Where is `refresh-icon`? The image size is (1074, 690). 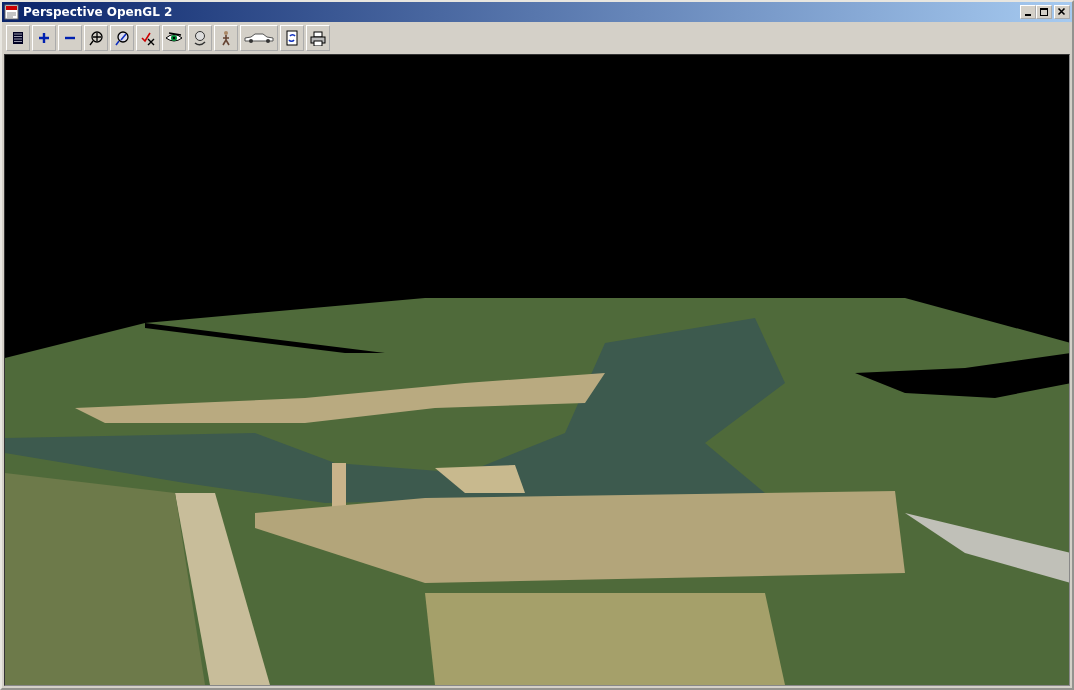
refresh-icon is located at coordinates (292, 38).